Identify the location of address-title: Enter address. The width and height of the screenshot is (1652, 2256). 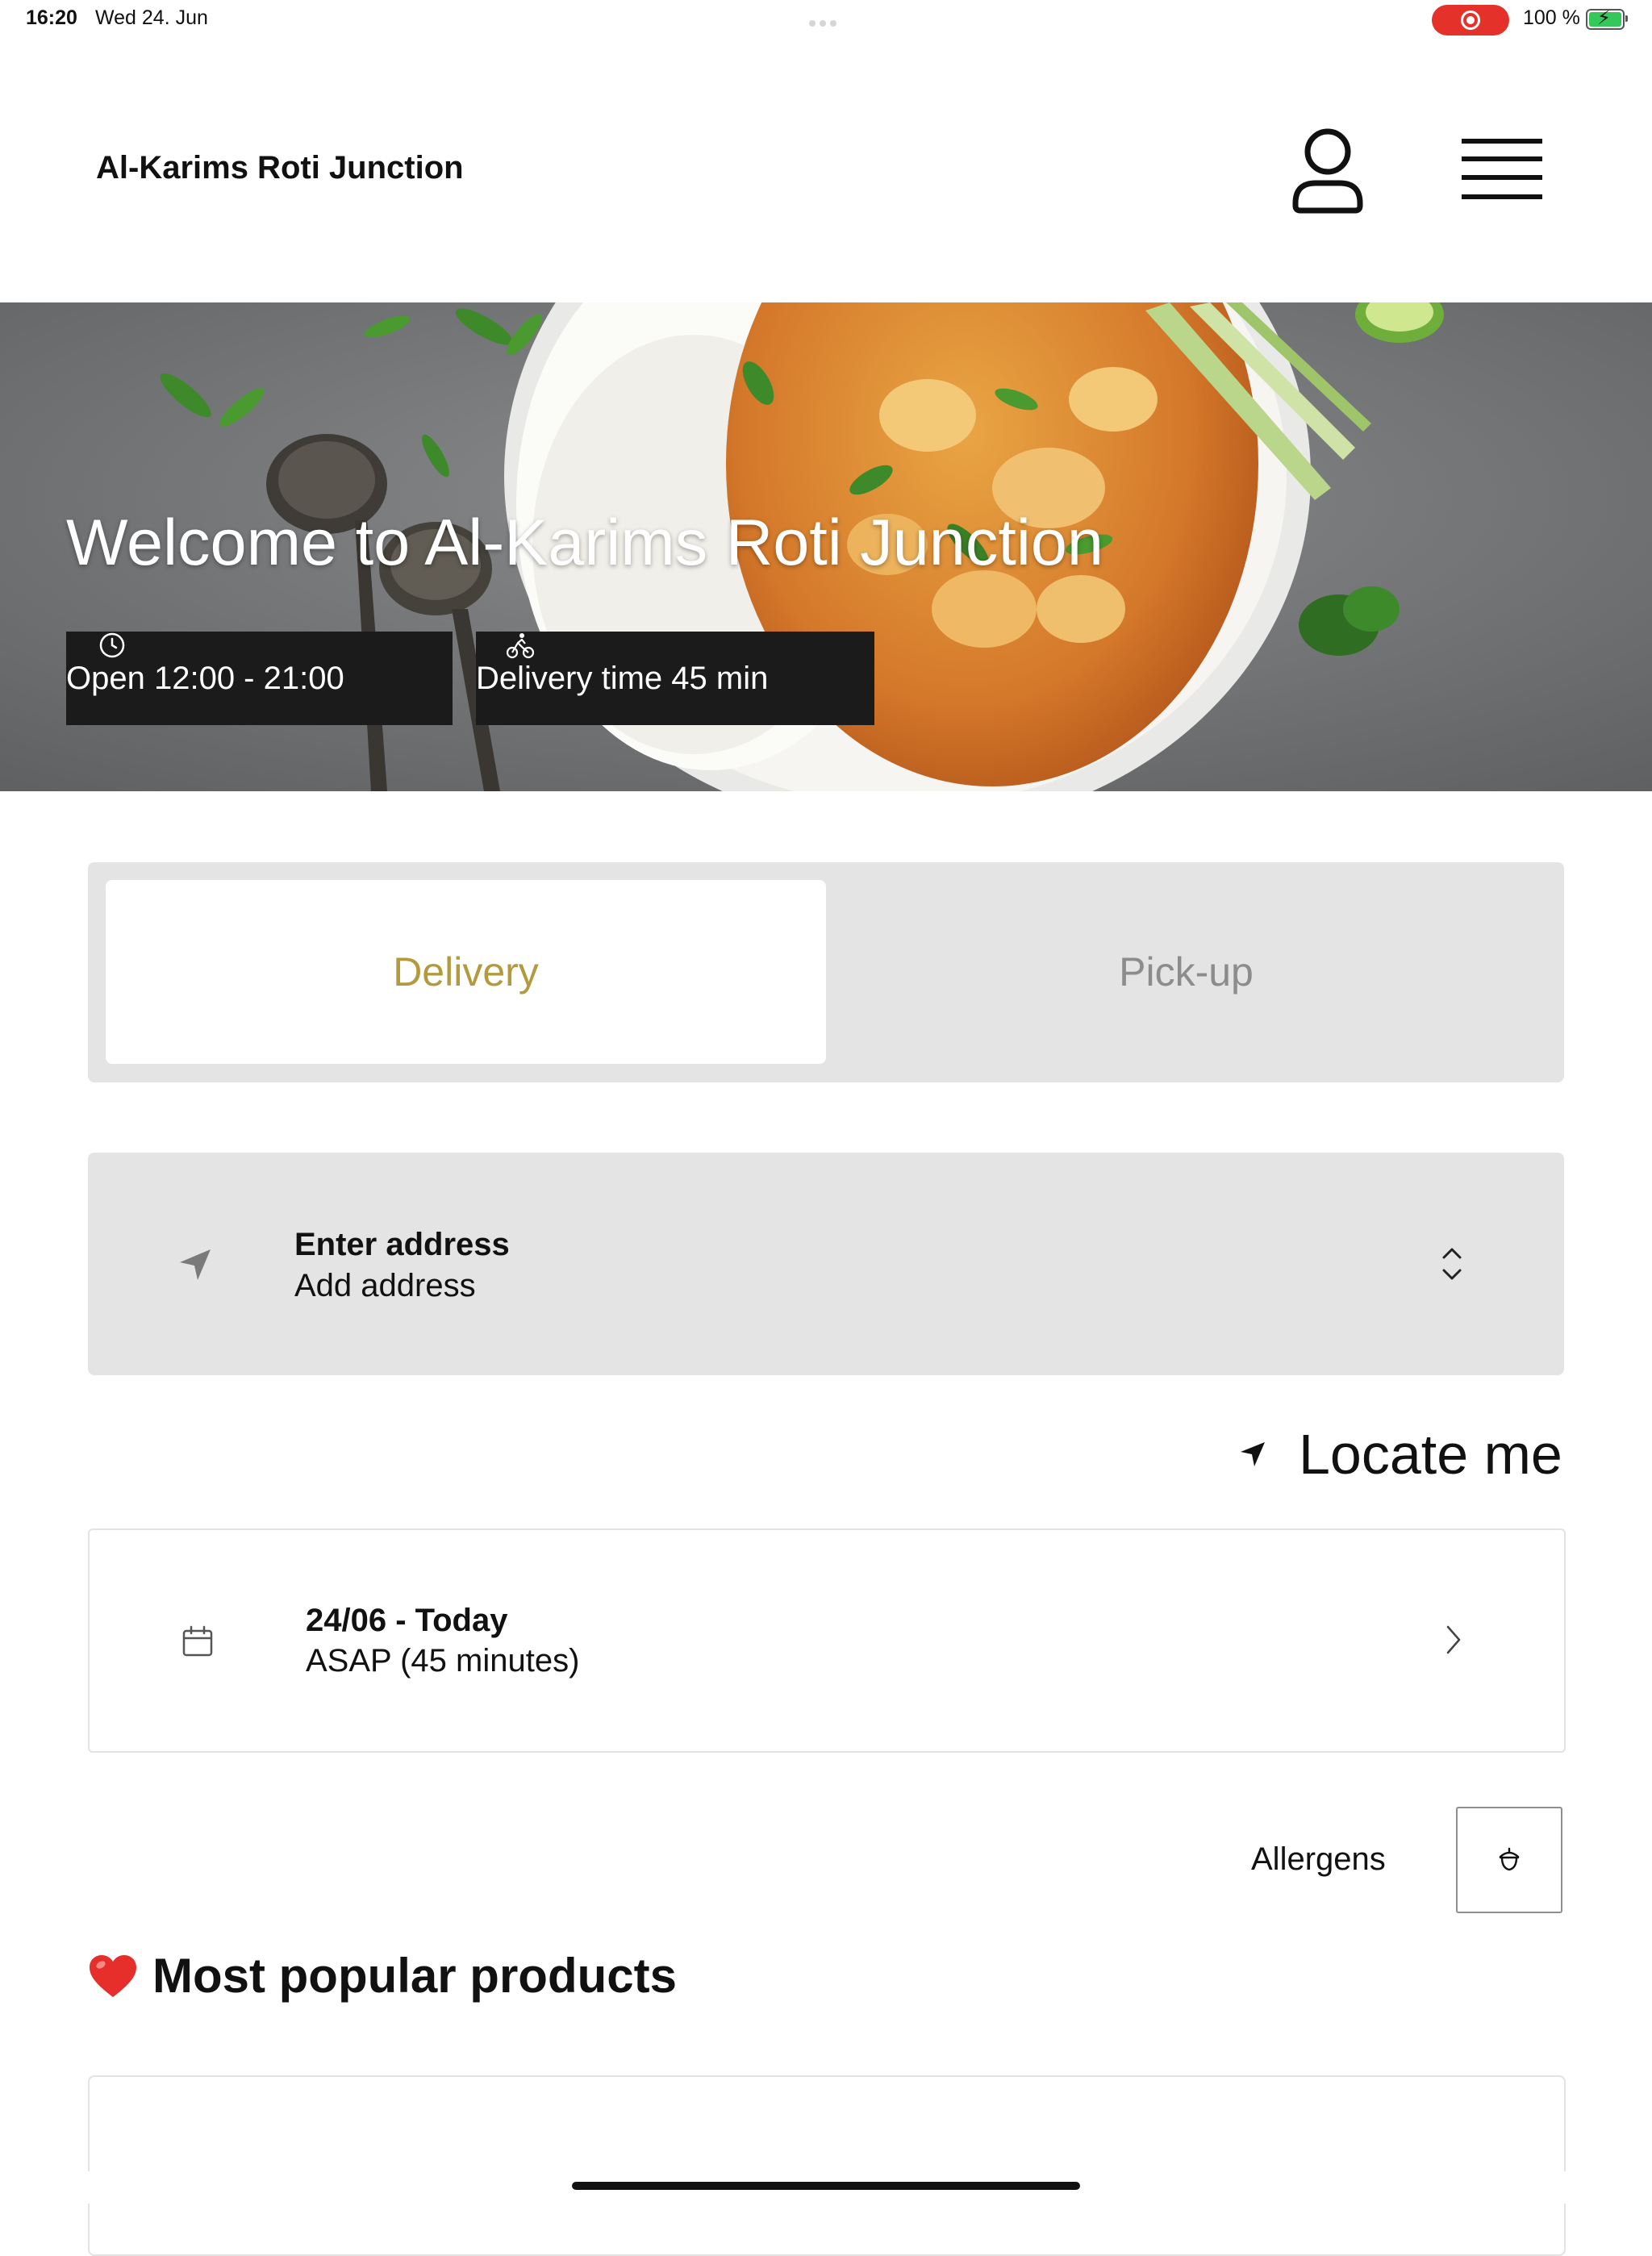
(402, 1244).